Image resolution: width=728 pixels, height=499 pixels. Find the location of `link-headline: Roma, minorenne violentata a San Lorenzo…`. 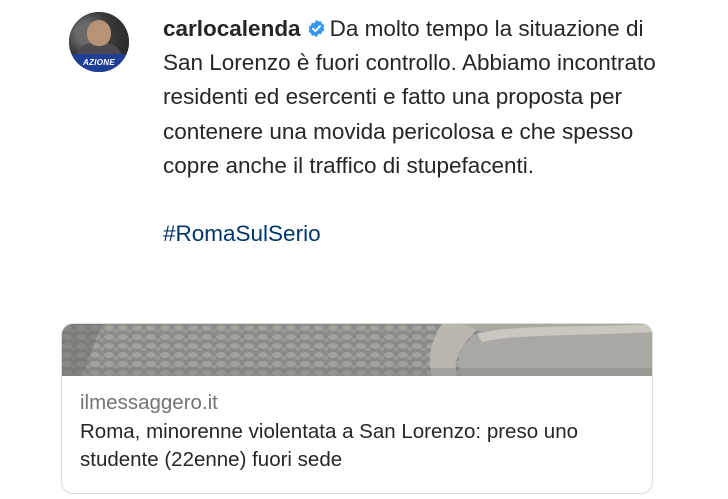

link-headline: Roma, minorenne violentata a San Lorenzo… is located at coordinates (360, 446).